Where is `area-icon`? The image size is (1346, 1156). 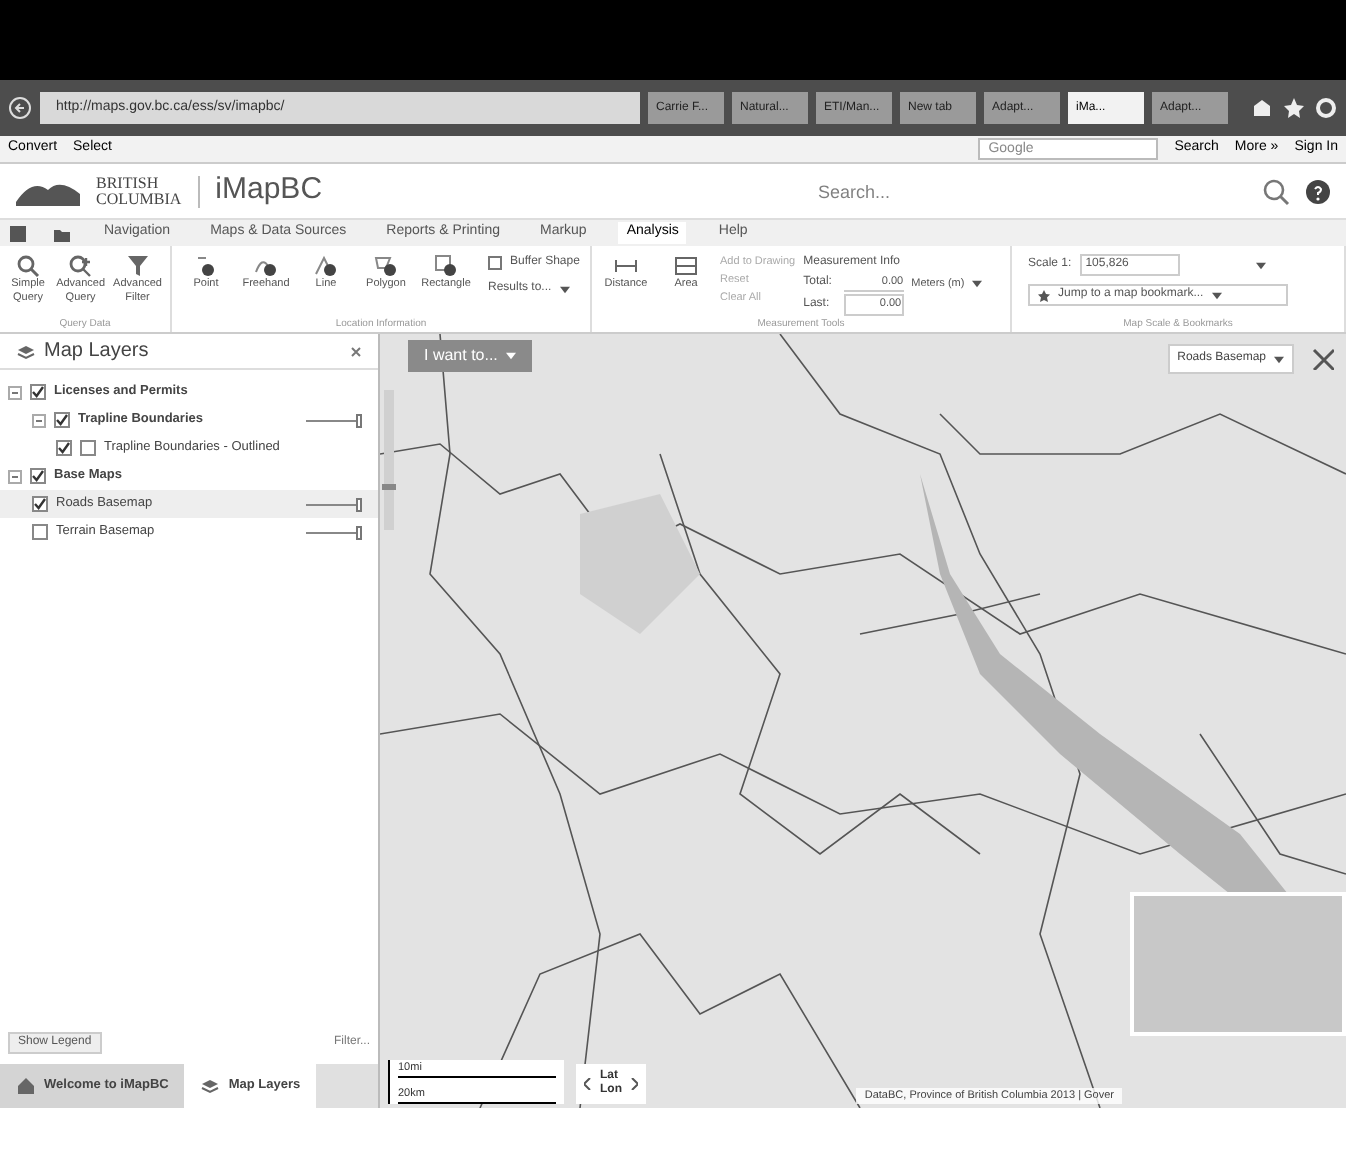
area-icon is located at coordinates (686, 266).